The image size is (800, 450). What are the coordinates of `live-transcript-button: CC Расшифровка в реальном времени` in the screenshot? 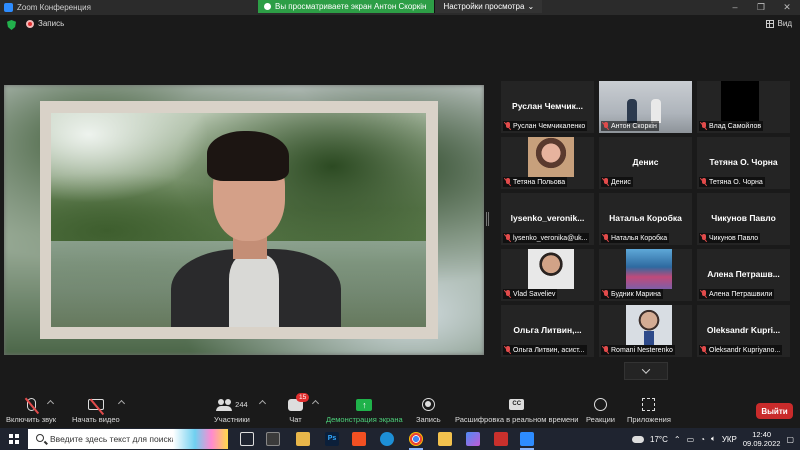 It's located at (516, 410).